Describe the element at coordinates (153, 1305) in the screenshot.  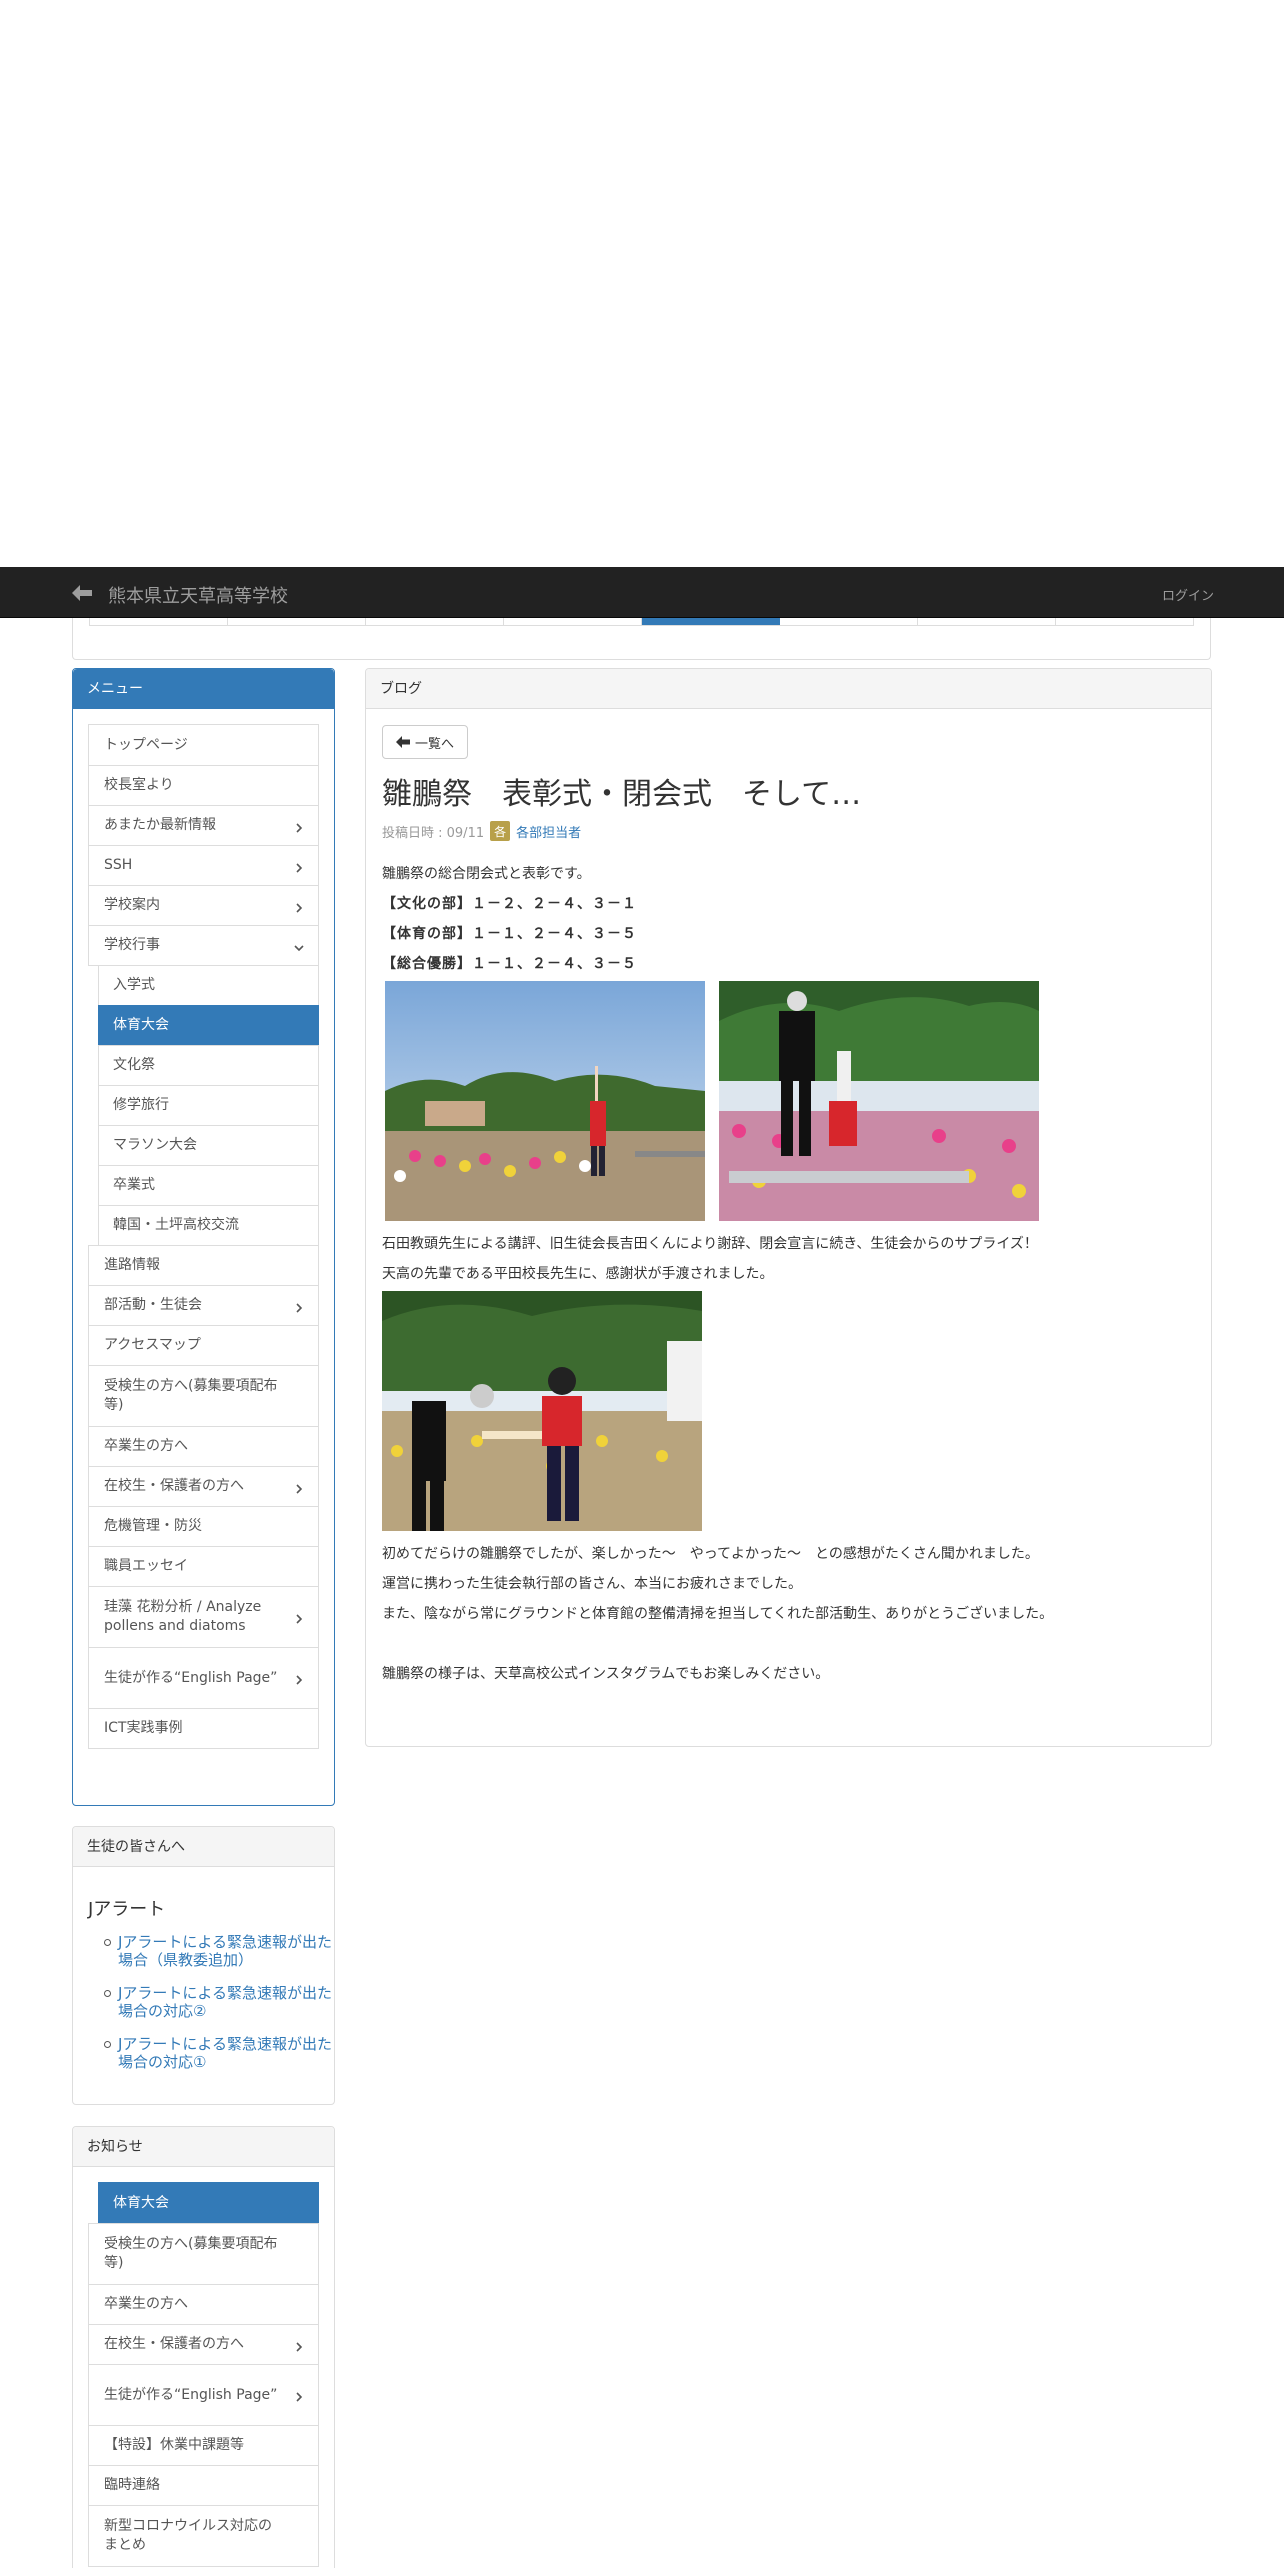
I see `menu-item-label: 部活動・生徒会` at that location.